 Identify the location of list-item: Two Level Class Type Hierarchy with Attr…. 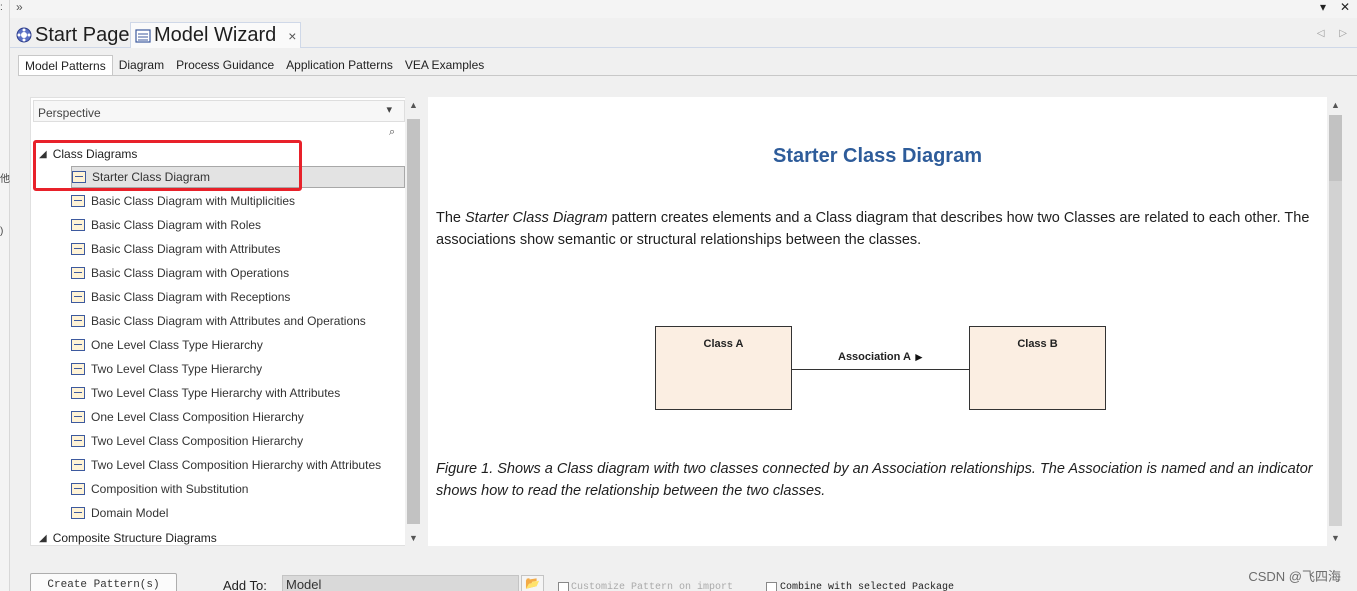
(238, 393).